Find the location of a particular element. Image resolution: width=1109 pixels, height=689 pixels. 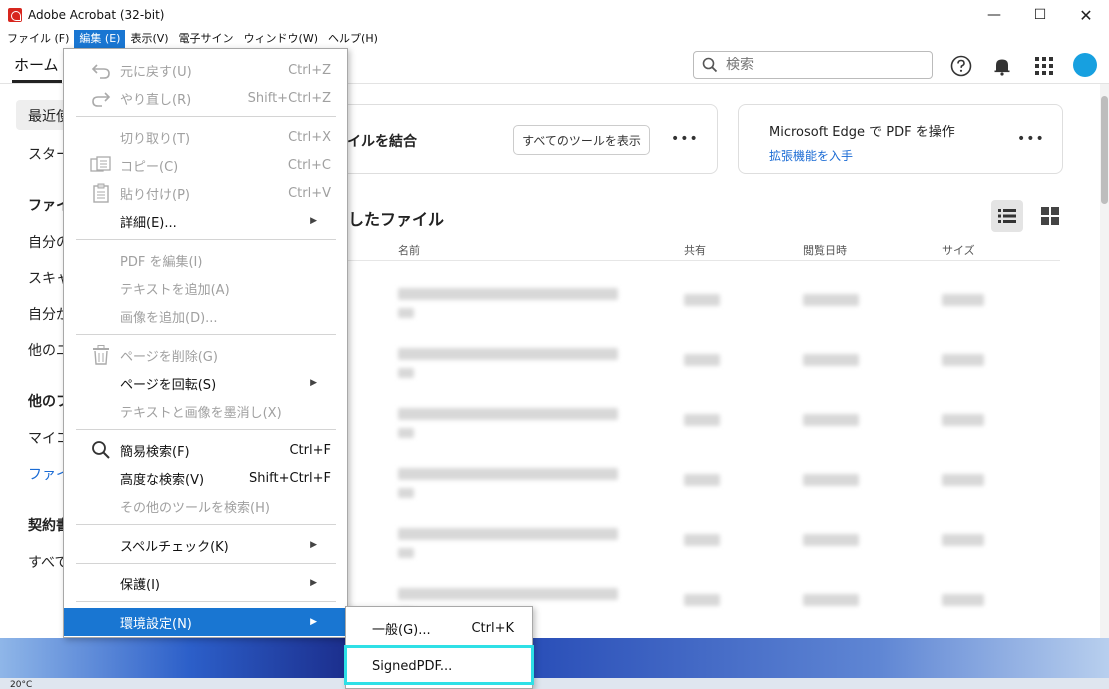

close-button: ✕ is located at coordinates (1086, 15).